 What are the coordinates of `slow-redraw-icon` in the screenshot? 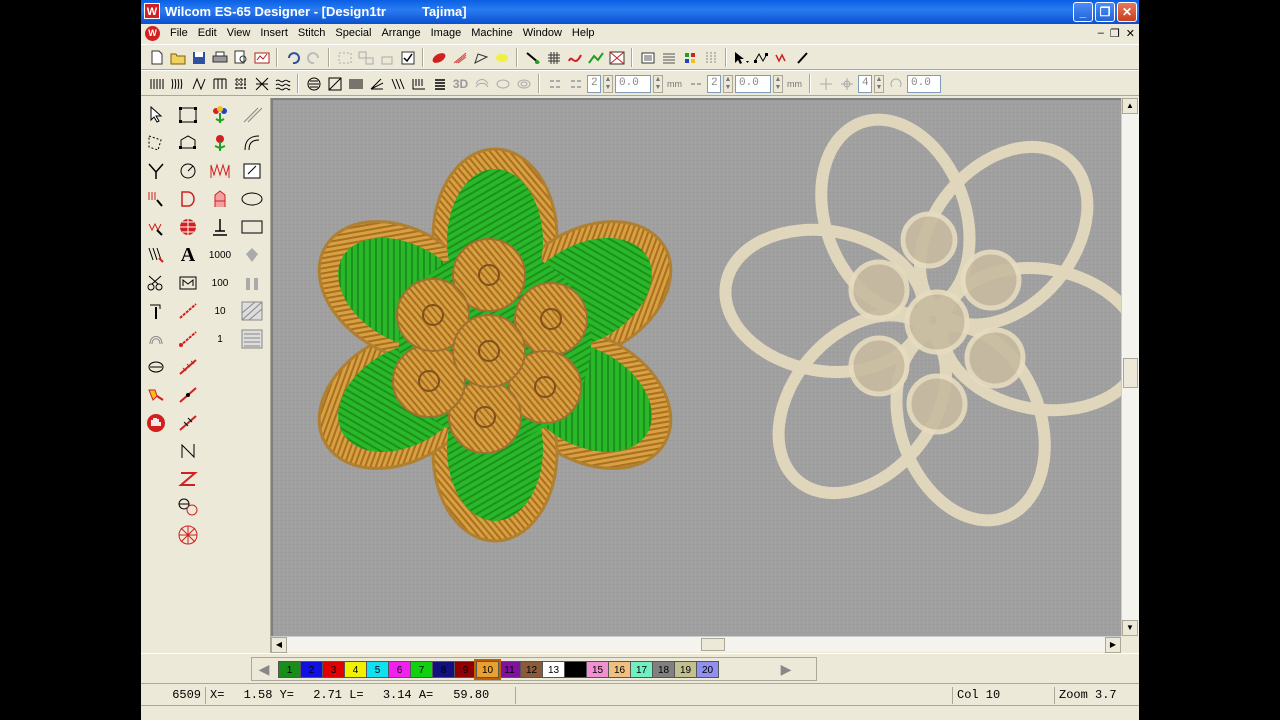 It's located at (647, 57).